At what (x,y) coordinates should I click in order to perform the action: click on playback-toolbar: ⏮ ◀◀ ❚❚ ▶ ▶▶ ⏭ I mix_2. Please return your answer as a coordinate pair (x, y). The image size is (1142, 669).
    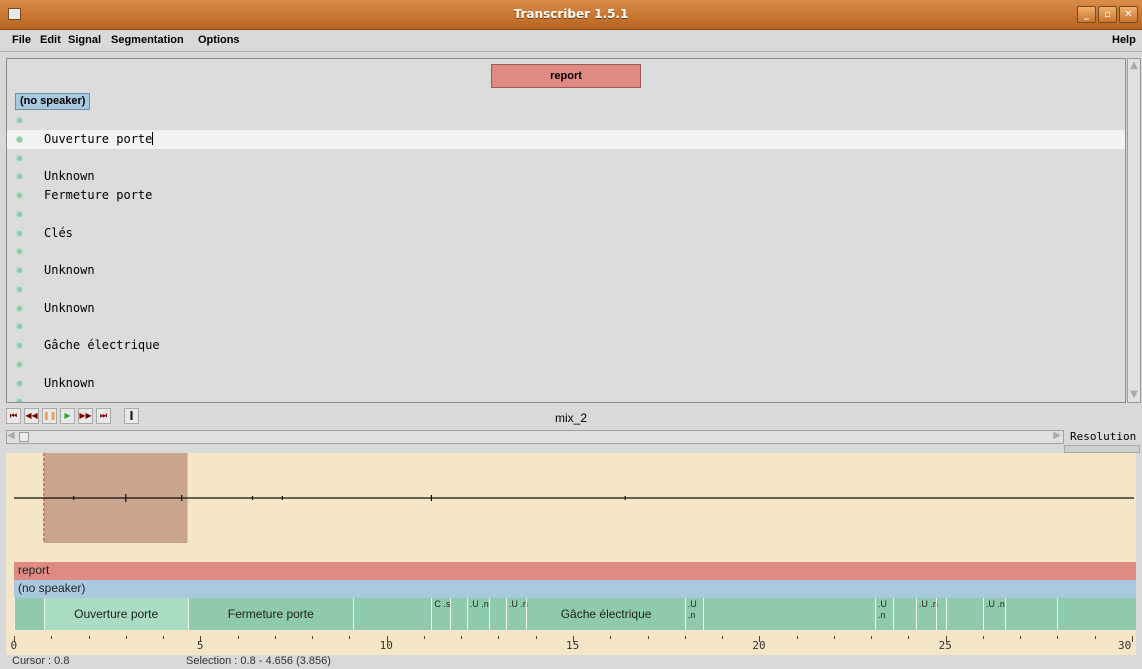
    Looking at the image, I should click on (571, 417).